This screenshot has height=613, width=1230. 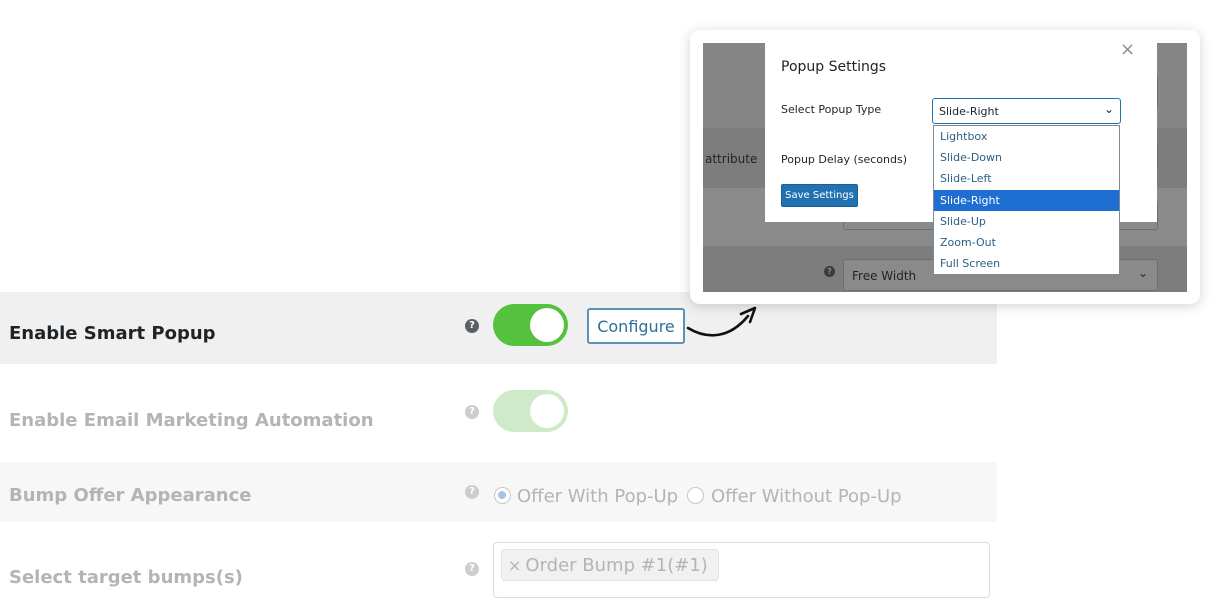 I want to click on popup-delay-label: Popup Delay (seconds), so click(x=844, y=159).